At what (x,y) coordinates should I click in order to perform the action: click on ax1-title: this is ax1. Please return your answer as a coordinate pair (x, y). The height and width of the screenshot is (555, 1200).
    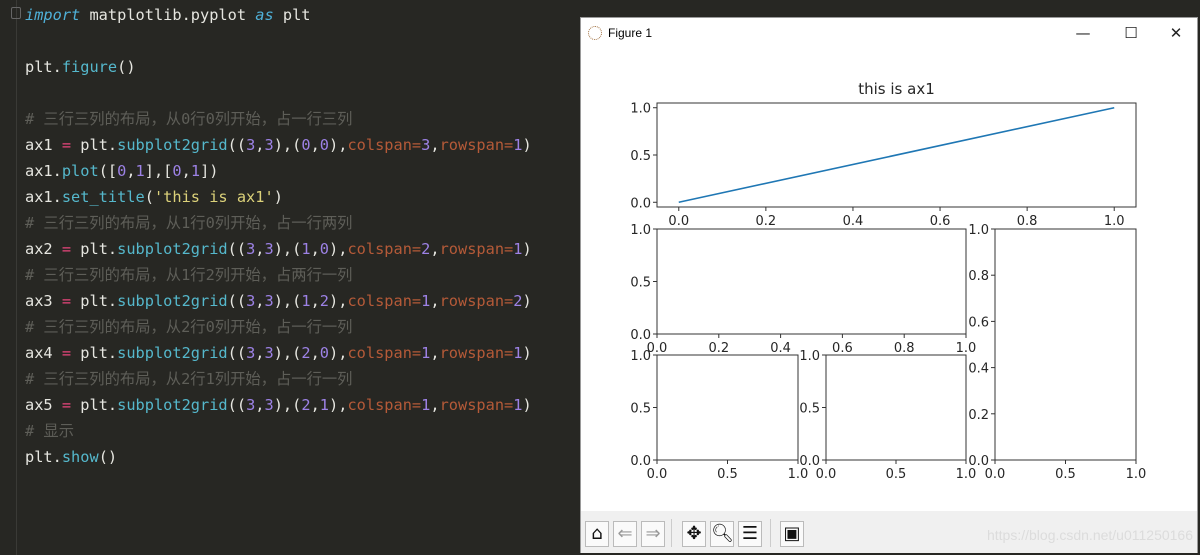
    Looking at the image, I should click on (896, 89).